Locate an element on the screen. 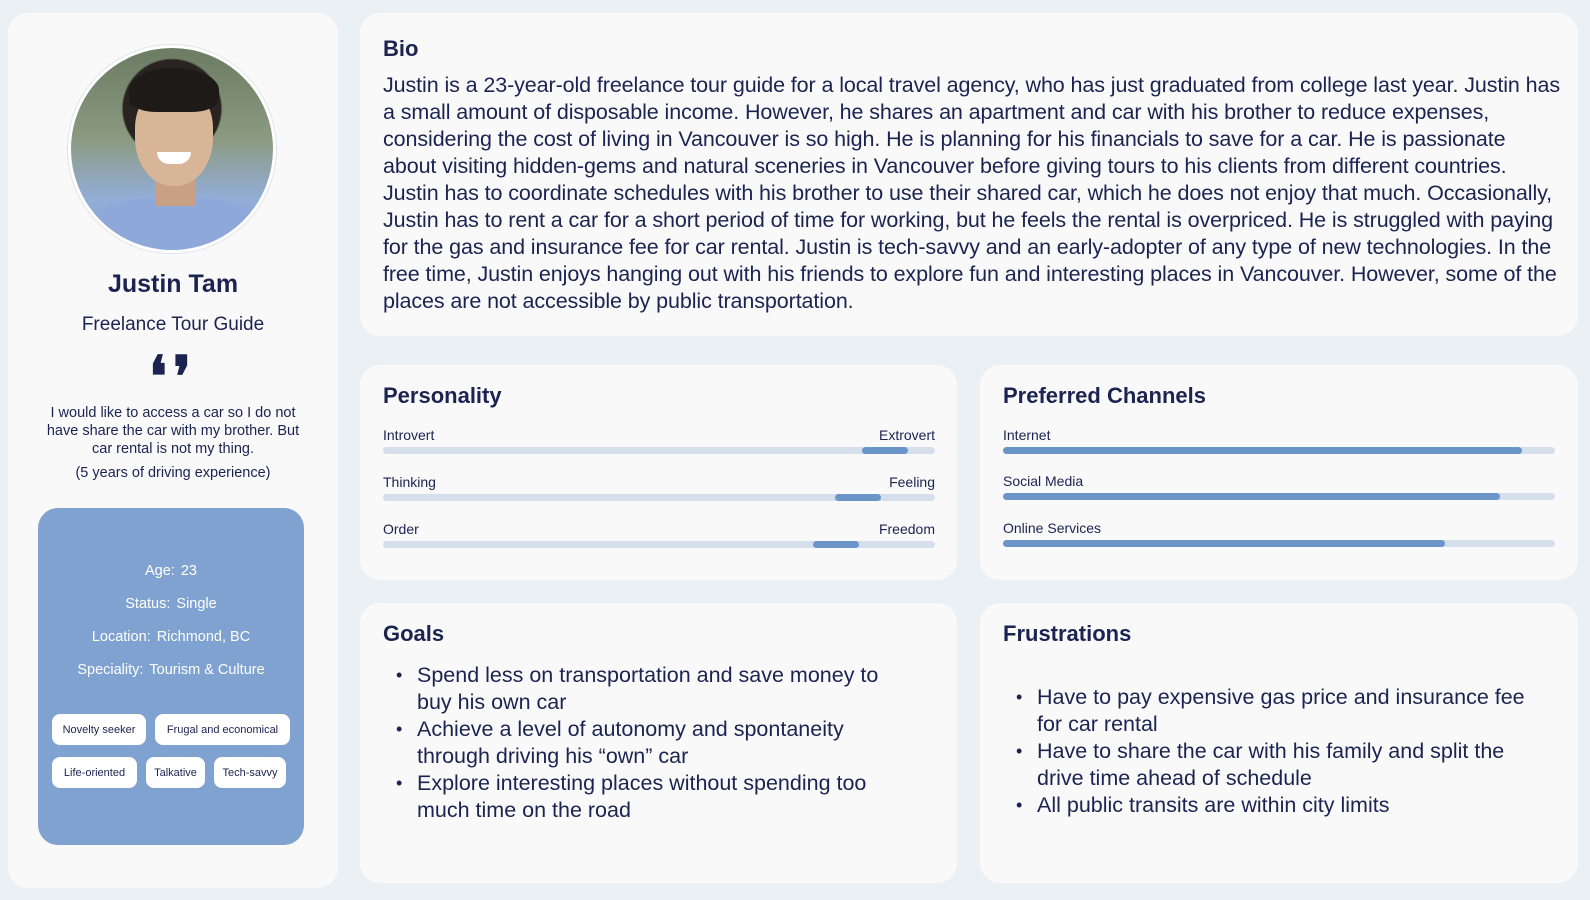 The image size is (1590, 900). channels-title: Preferred Channels is located at coordinates (1104, 395).